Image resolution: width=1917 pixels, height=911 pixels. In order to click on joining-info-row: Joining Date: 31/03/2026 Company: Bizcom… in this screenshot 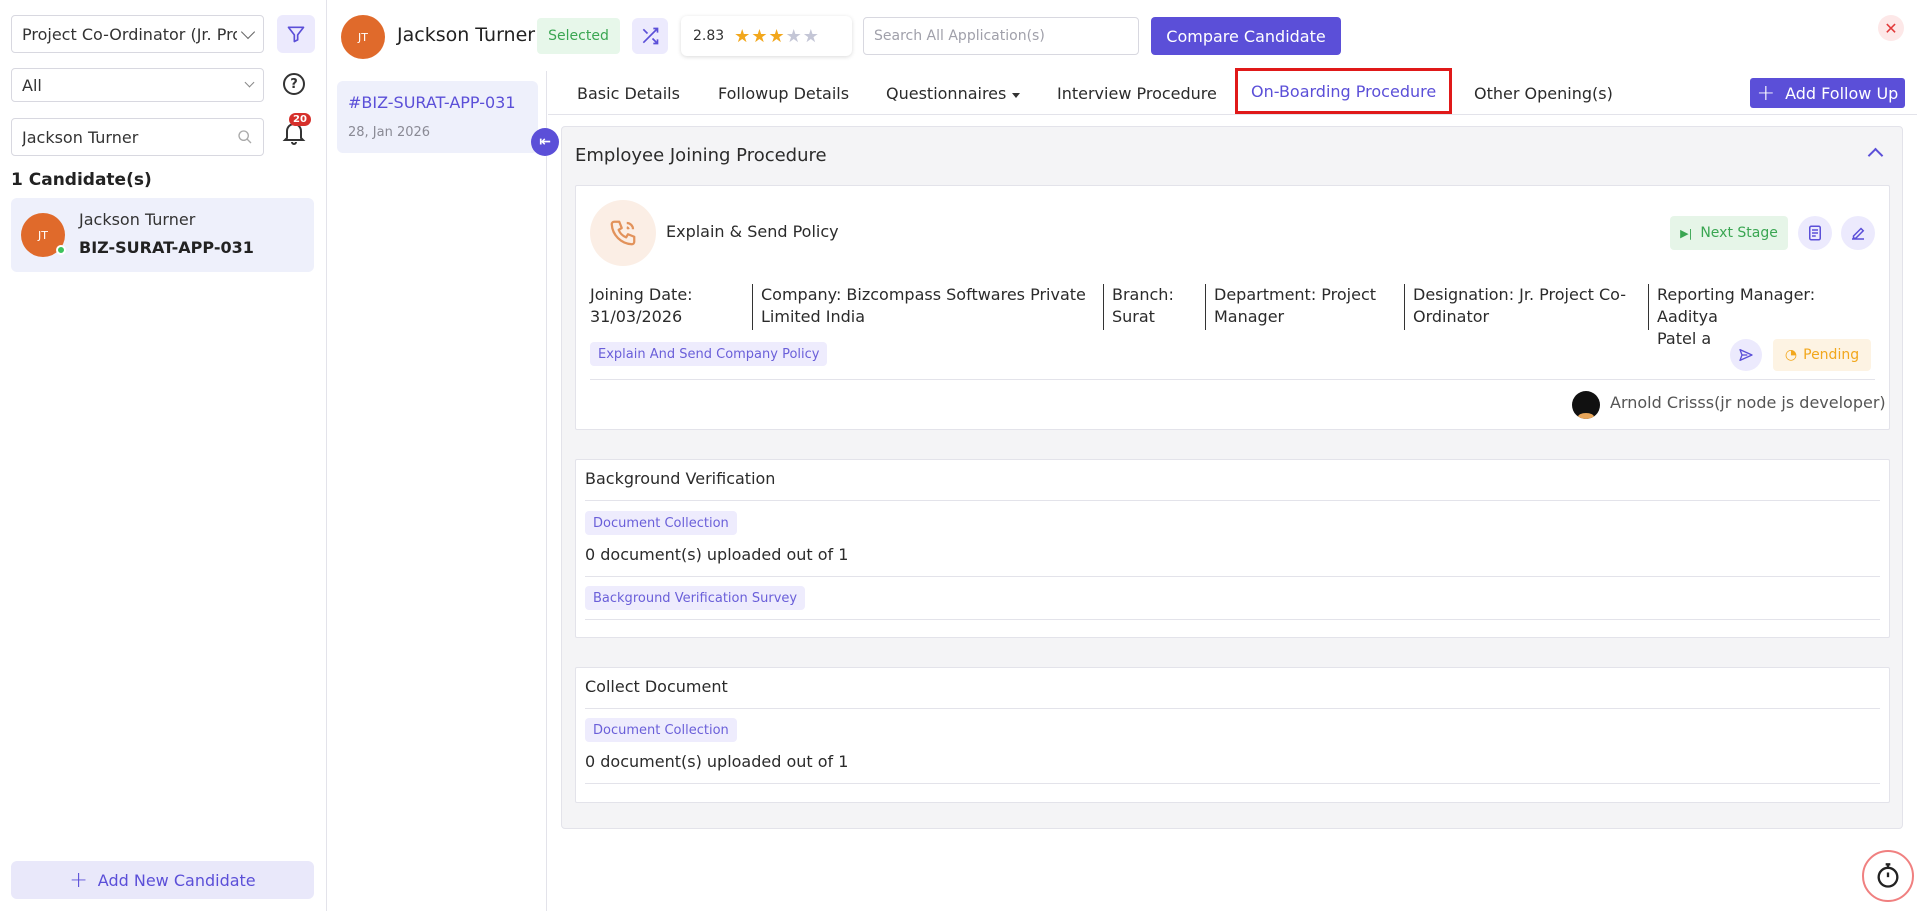, I will do `click(1235, 316)`.